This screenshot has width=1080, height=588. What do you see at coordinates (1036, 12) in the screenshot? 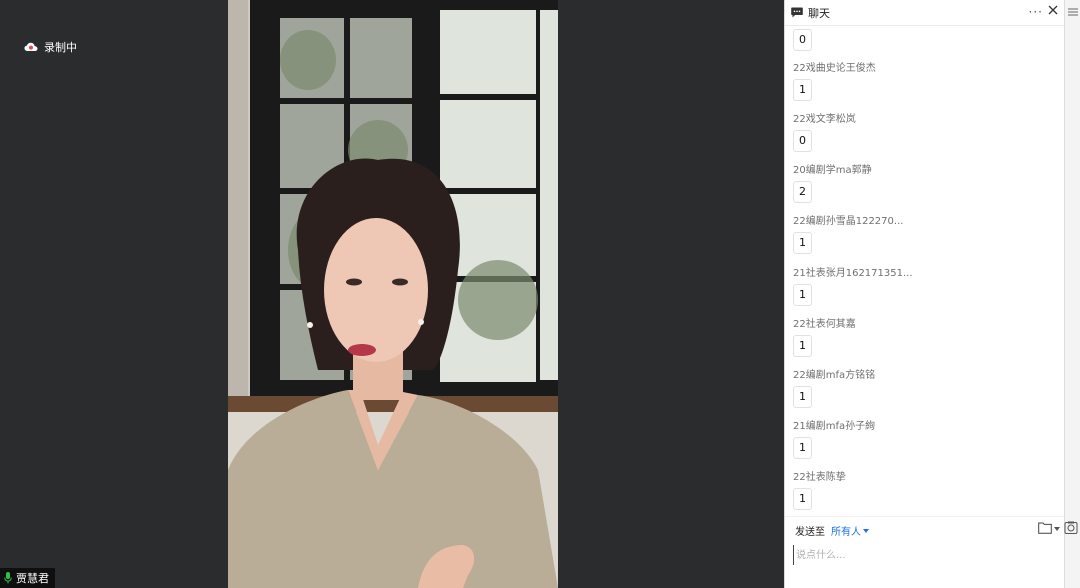
I see `more-options-icon: ···` at bounding box center [1036, 12].